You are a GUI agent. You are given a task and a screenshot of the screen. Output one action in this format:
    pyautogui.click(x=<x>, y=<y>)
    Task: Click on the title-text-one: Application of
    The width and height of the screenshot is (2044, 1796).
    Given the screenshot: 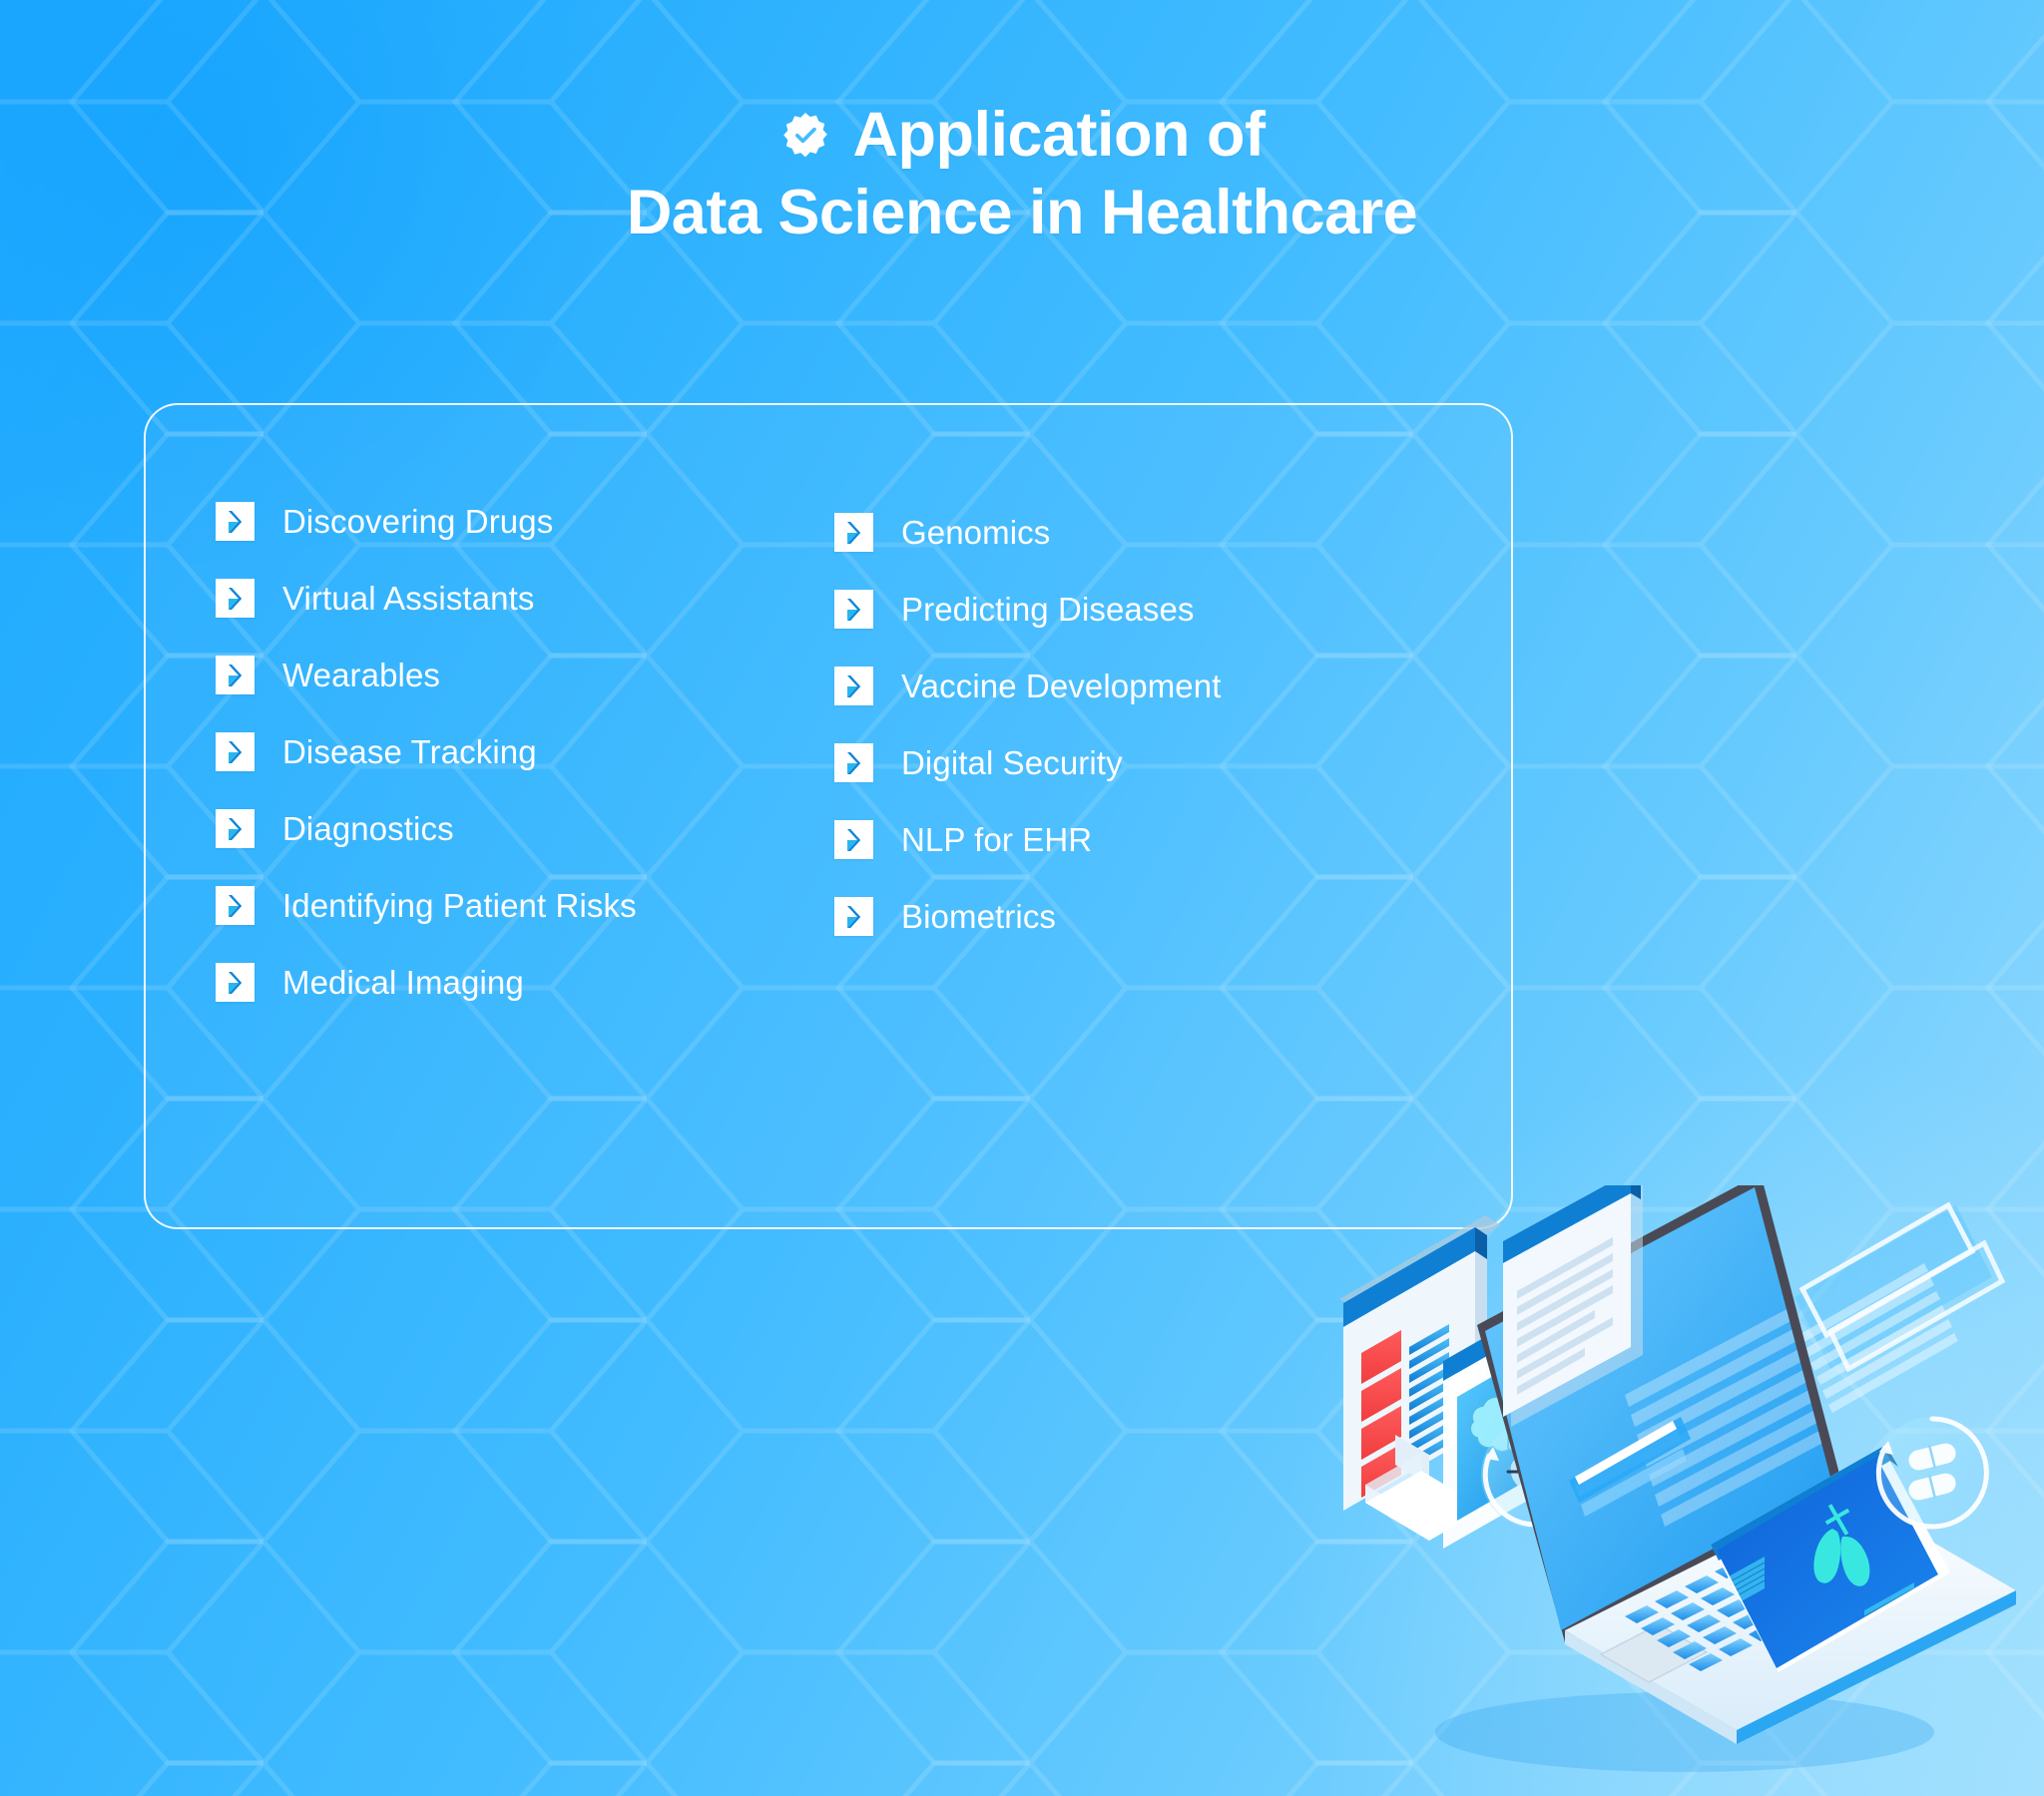 What is the action you would take?
    pyautogui.click(x=1059, y=135)
    